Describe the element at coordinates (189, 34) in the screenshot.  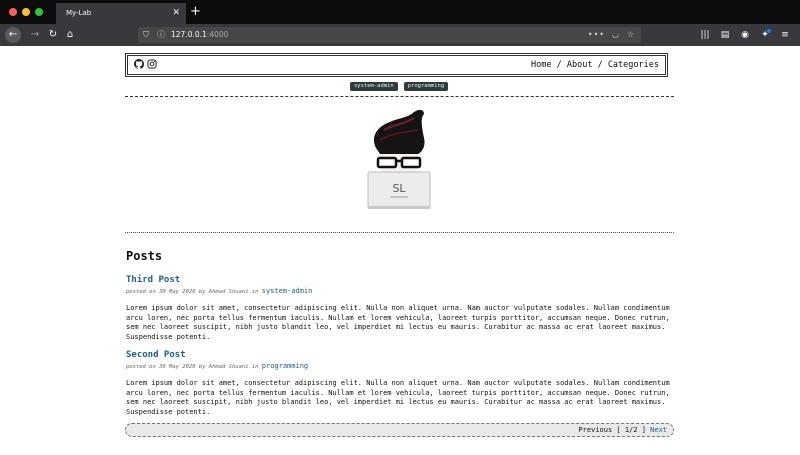
I see `url-host: 127.0.0.1` at that location.